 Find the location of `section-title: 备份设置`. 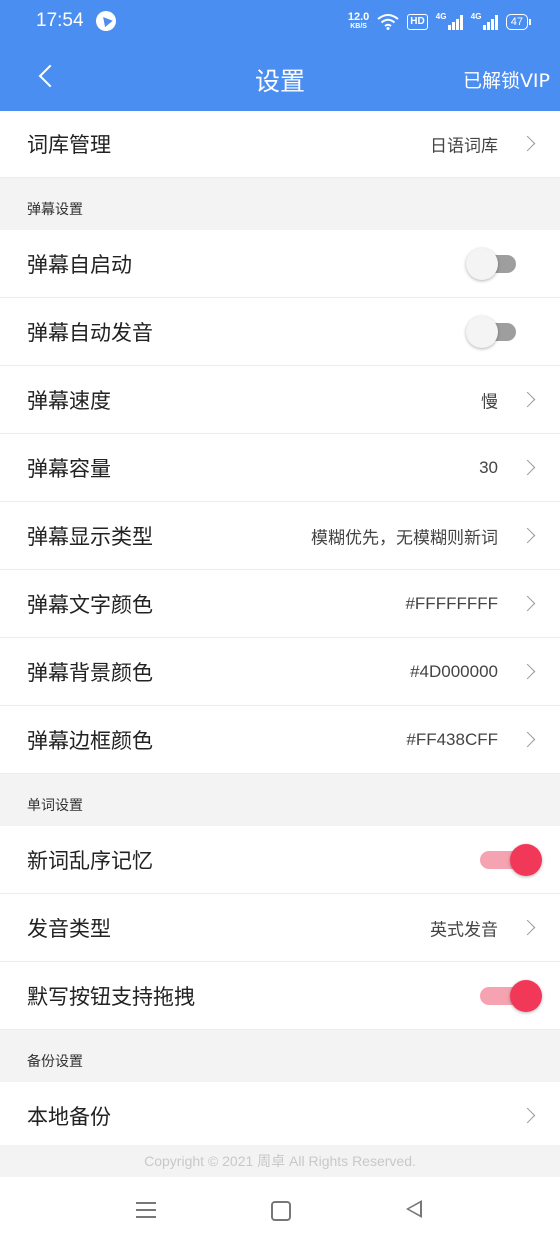

section-title: 备份设置 is located at coordinates (55, 1062).